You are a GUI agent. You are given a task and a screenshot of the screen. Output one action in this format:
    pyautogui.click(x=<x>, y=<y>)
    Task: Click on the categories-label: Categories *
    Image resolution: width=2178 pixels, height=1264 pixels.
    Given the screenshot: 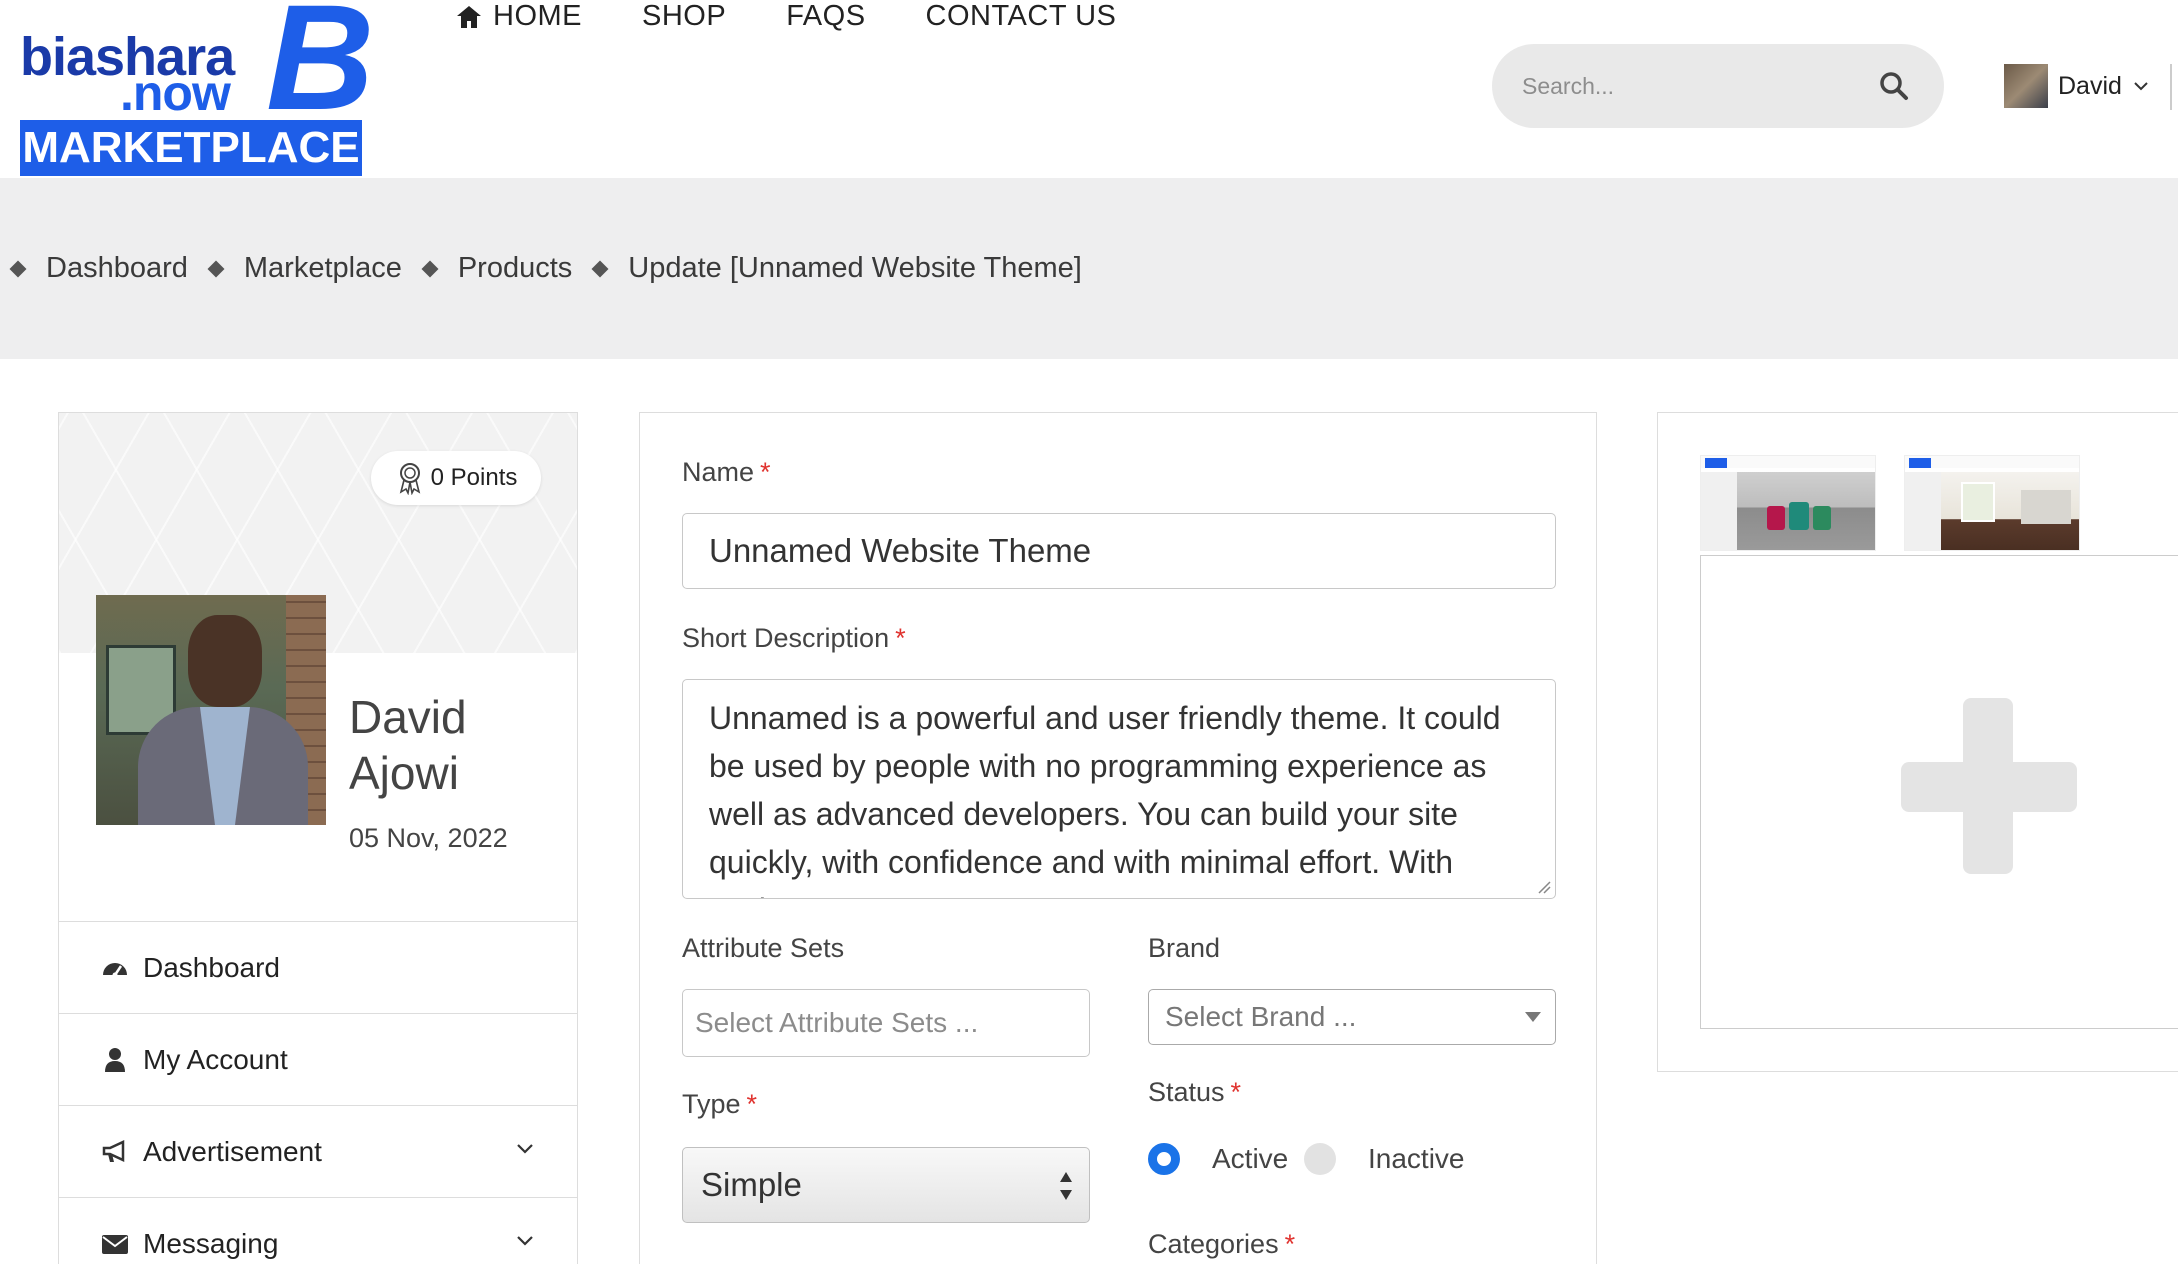 What is the action you would take?
    pyautogui.click(x=1222, y=1244)
    